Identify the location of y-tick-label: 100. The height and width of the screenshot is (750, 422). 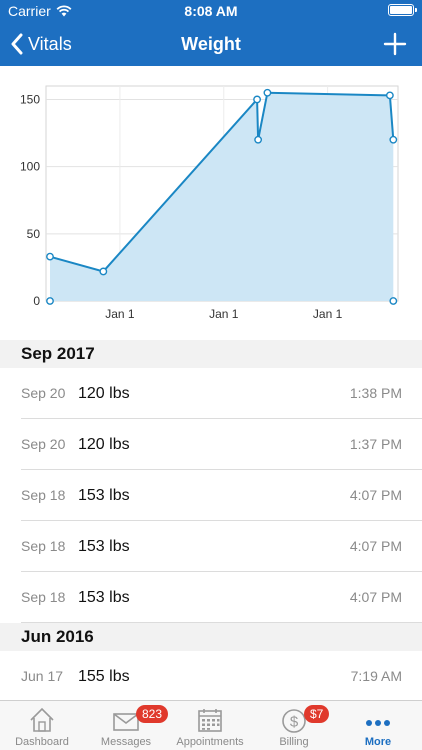
(30, 167).